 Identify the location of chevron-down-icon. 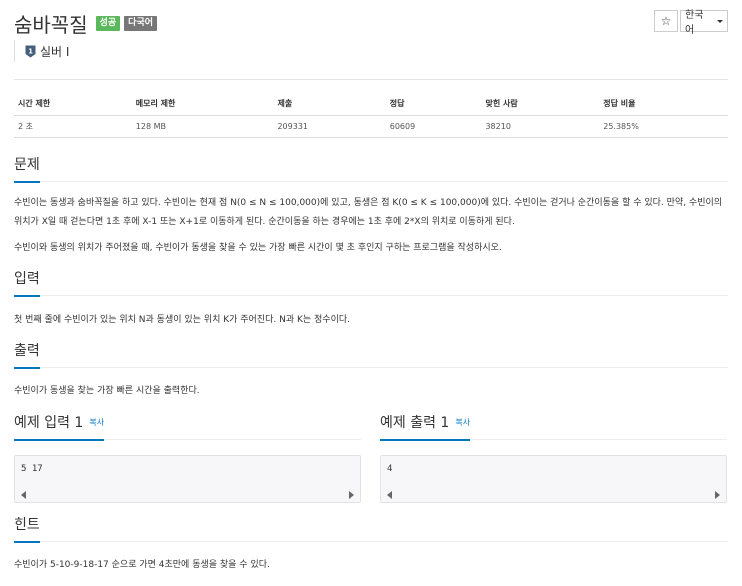
(720, 21).